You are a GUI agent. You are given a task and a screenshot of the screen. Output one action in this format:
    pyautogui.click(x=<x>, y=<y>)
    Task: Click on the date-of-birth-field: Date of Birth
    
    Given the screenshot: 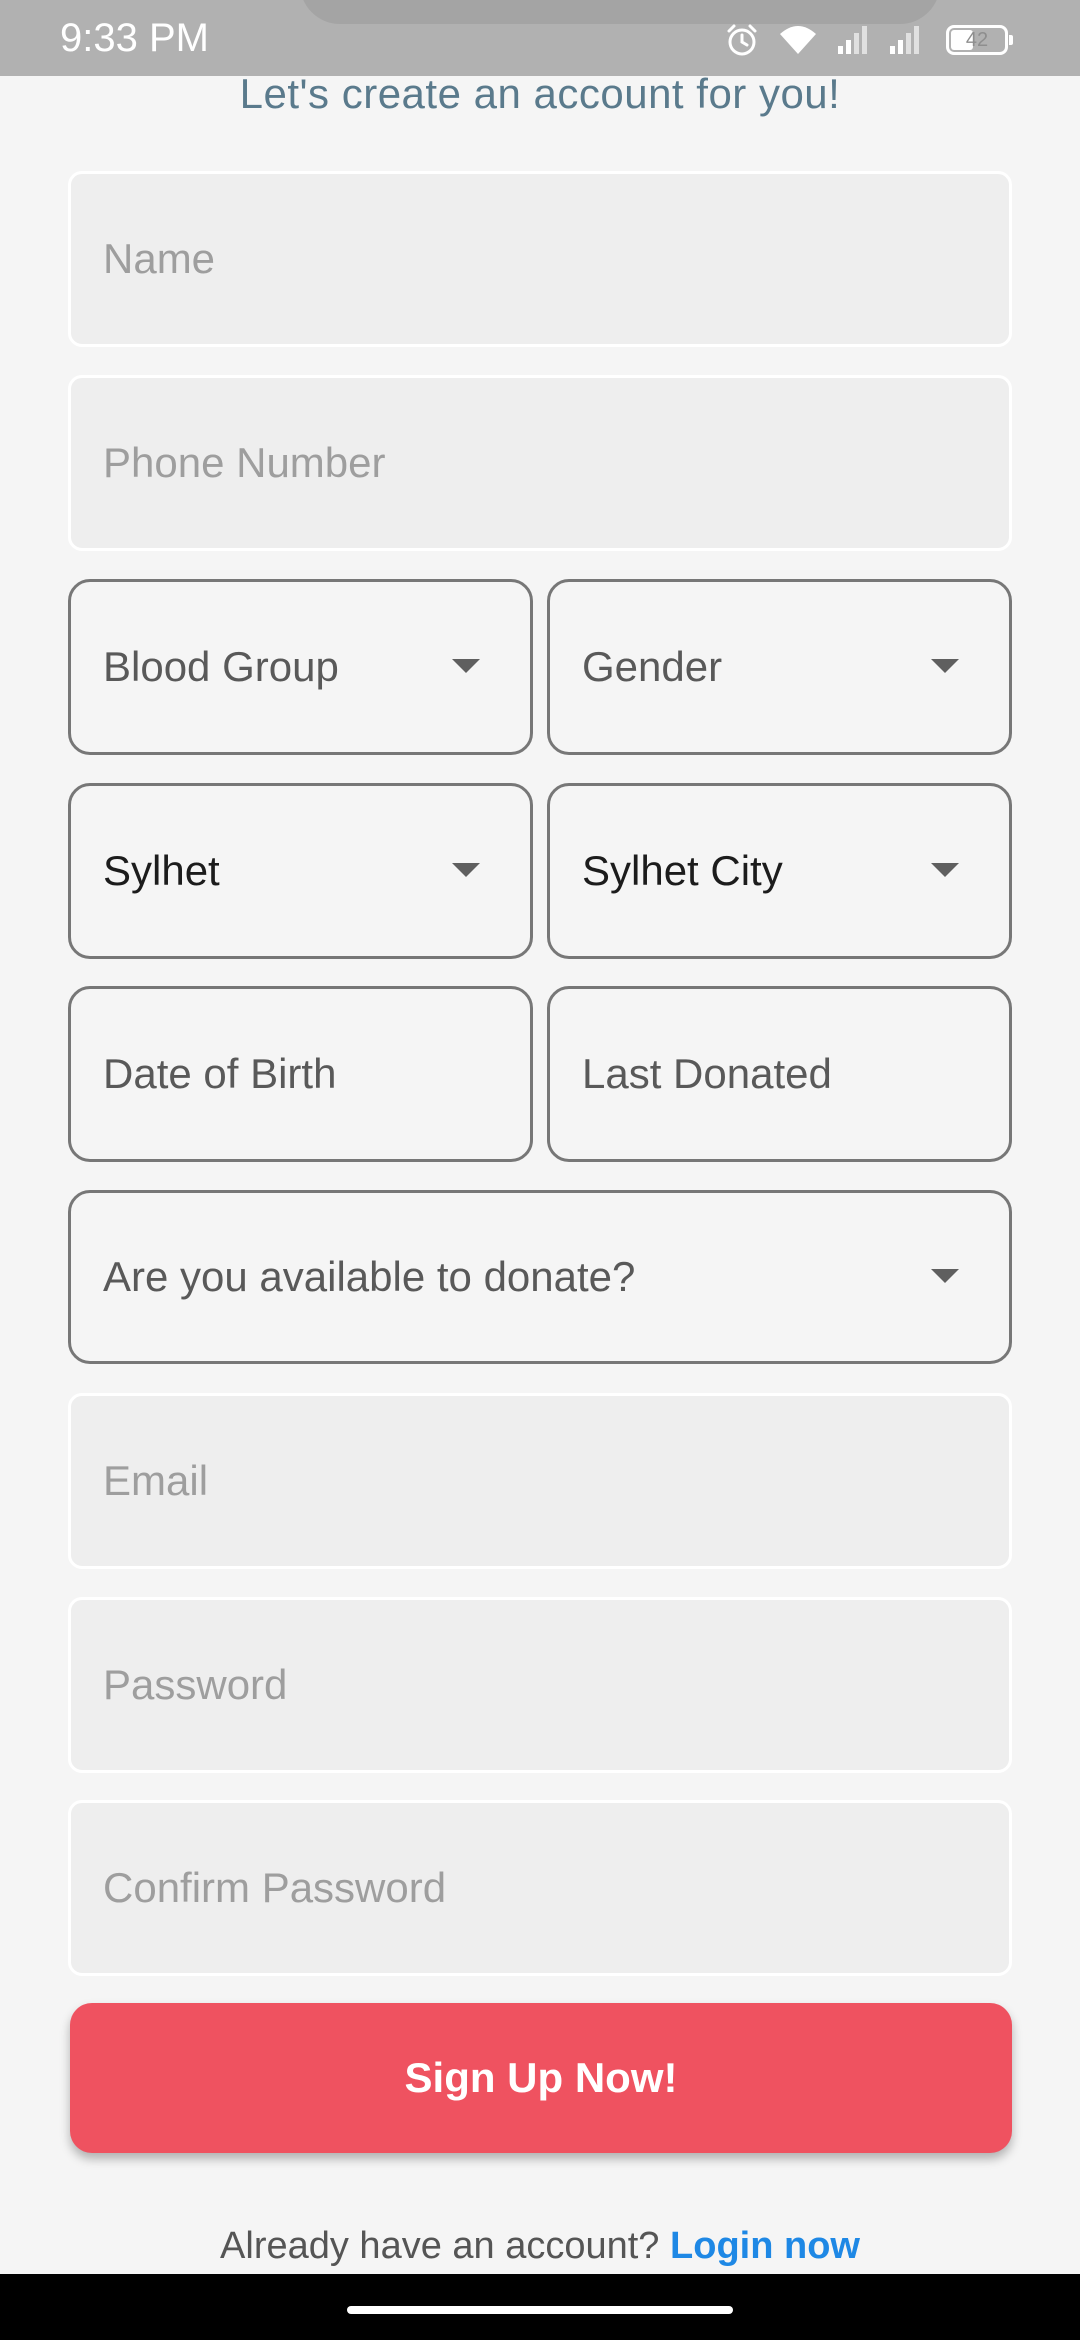 What is the action you would take?
    pyautogui.click(x=300, y=1074)
    